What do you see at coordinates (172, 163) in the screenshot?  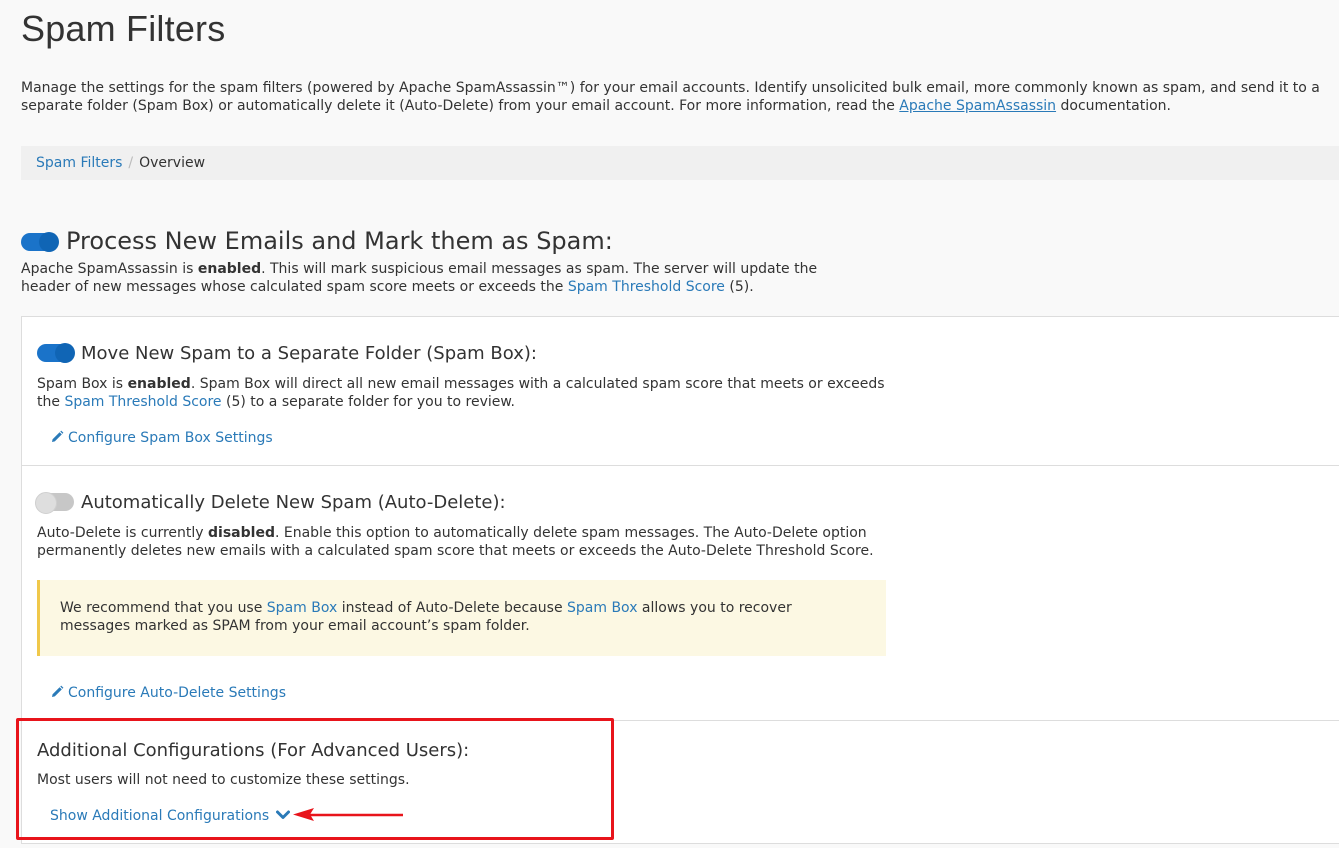 I see `breadcrumb-current: Overview` at bounding box center [172, 163].